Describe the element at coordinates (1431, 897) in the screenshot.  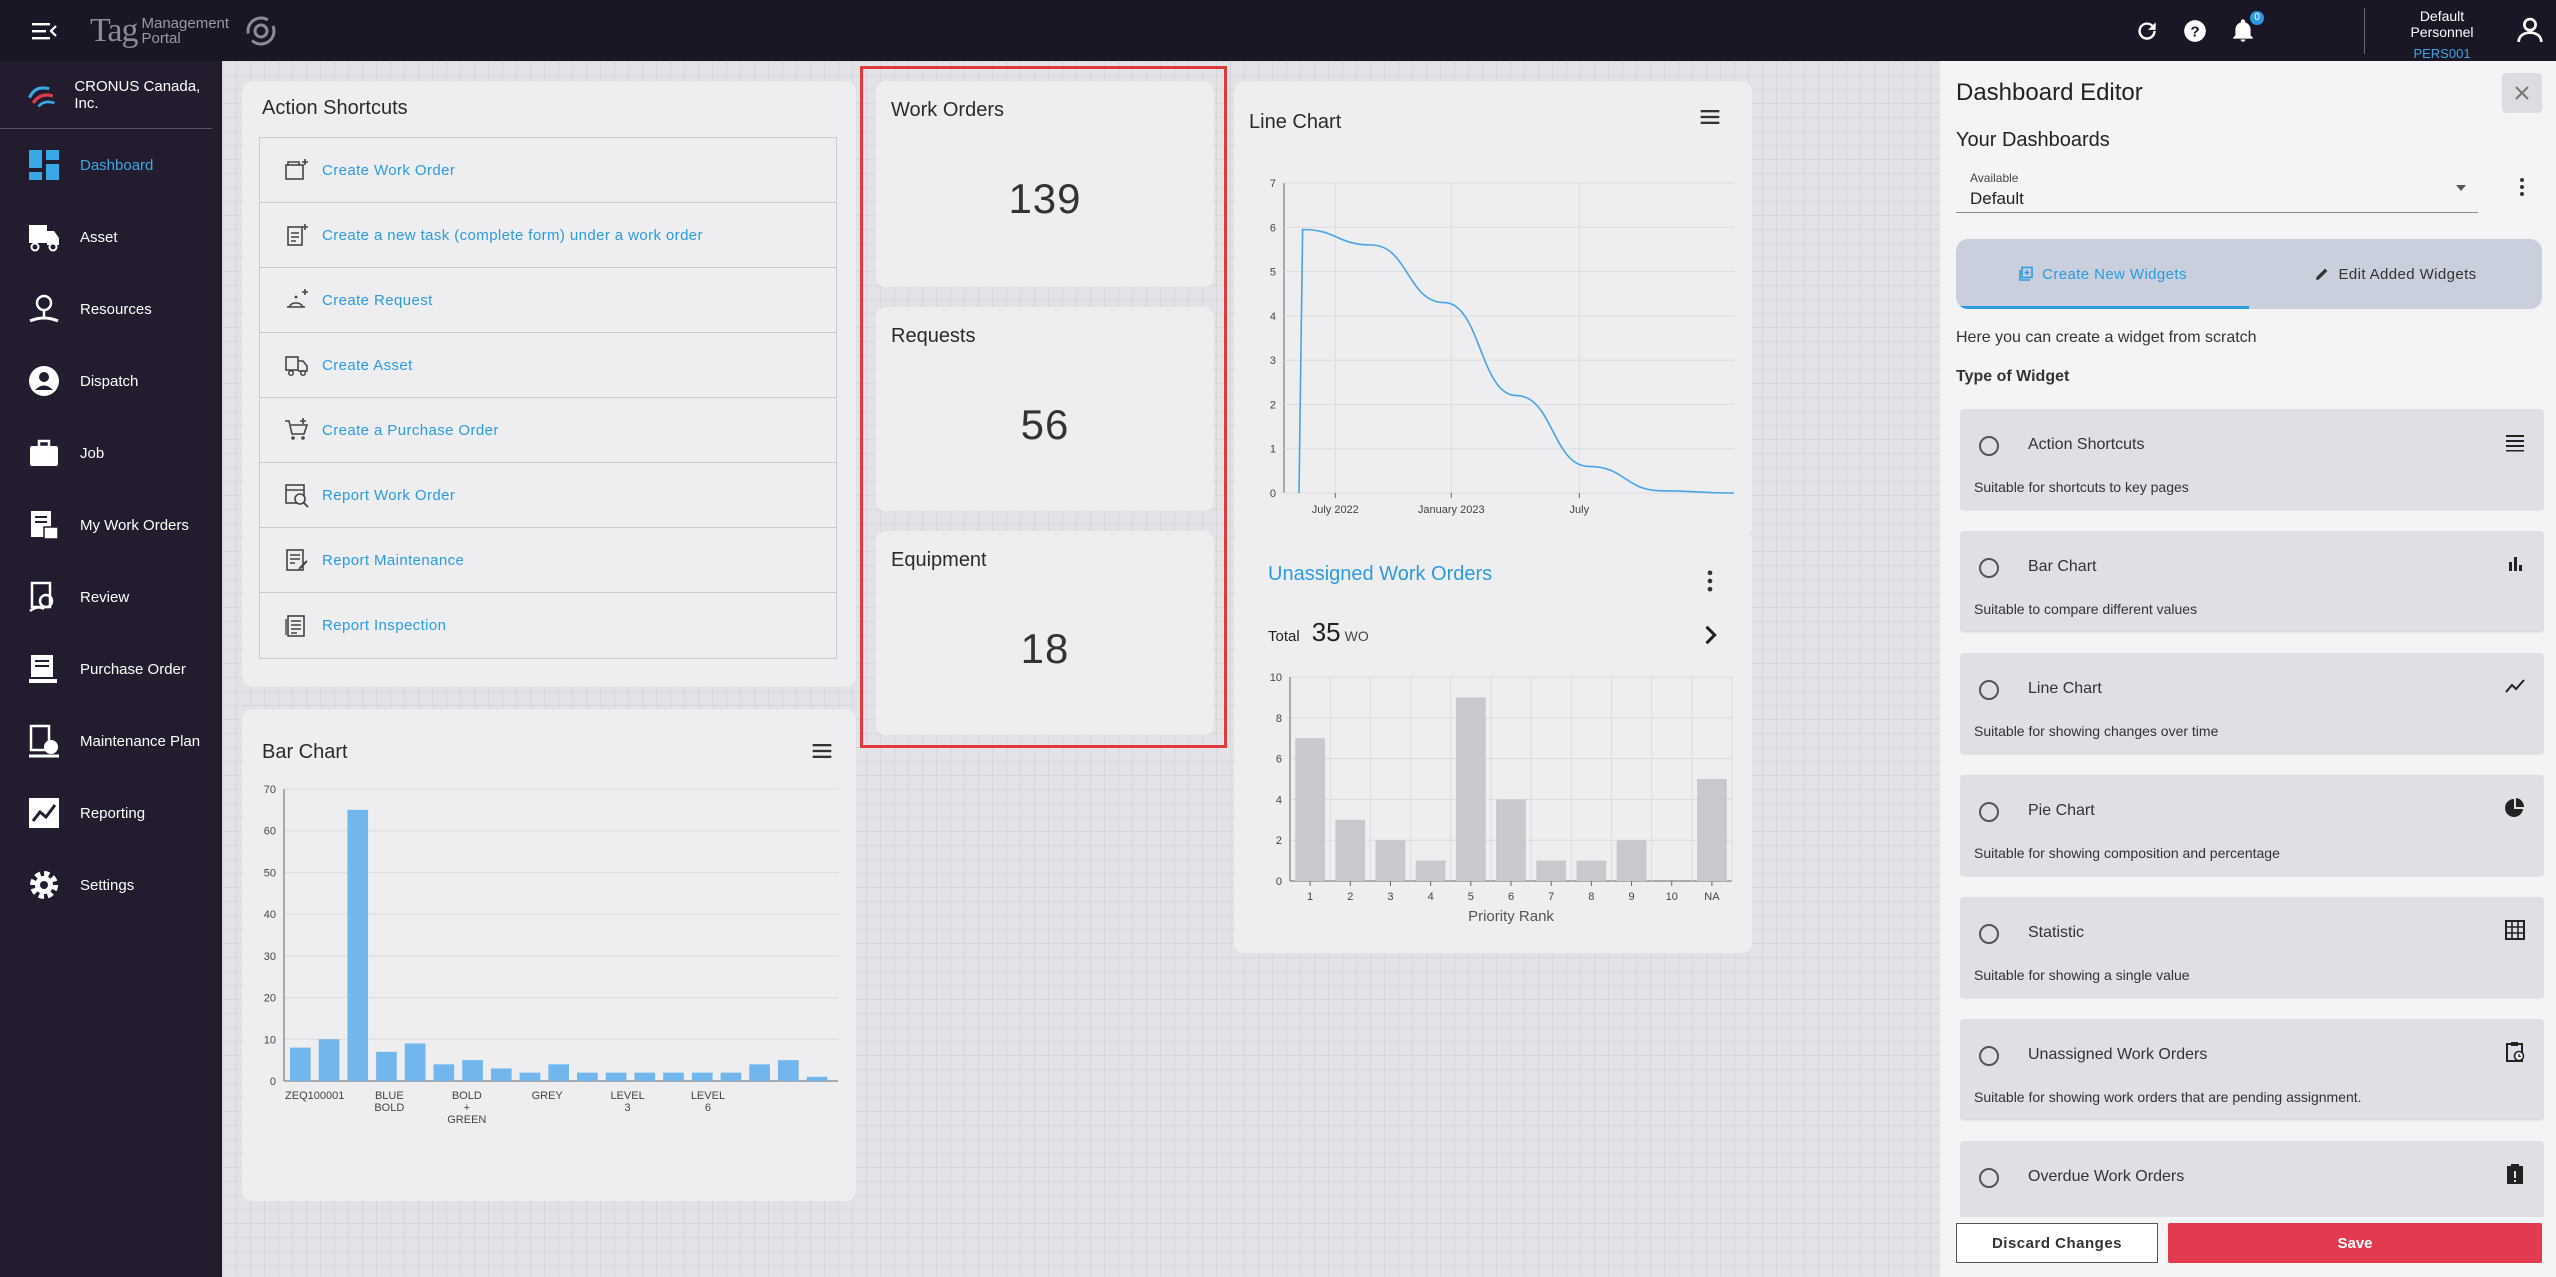
I see `unassigned-chart-x-tick: 4` at that location.